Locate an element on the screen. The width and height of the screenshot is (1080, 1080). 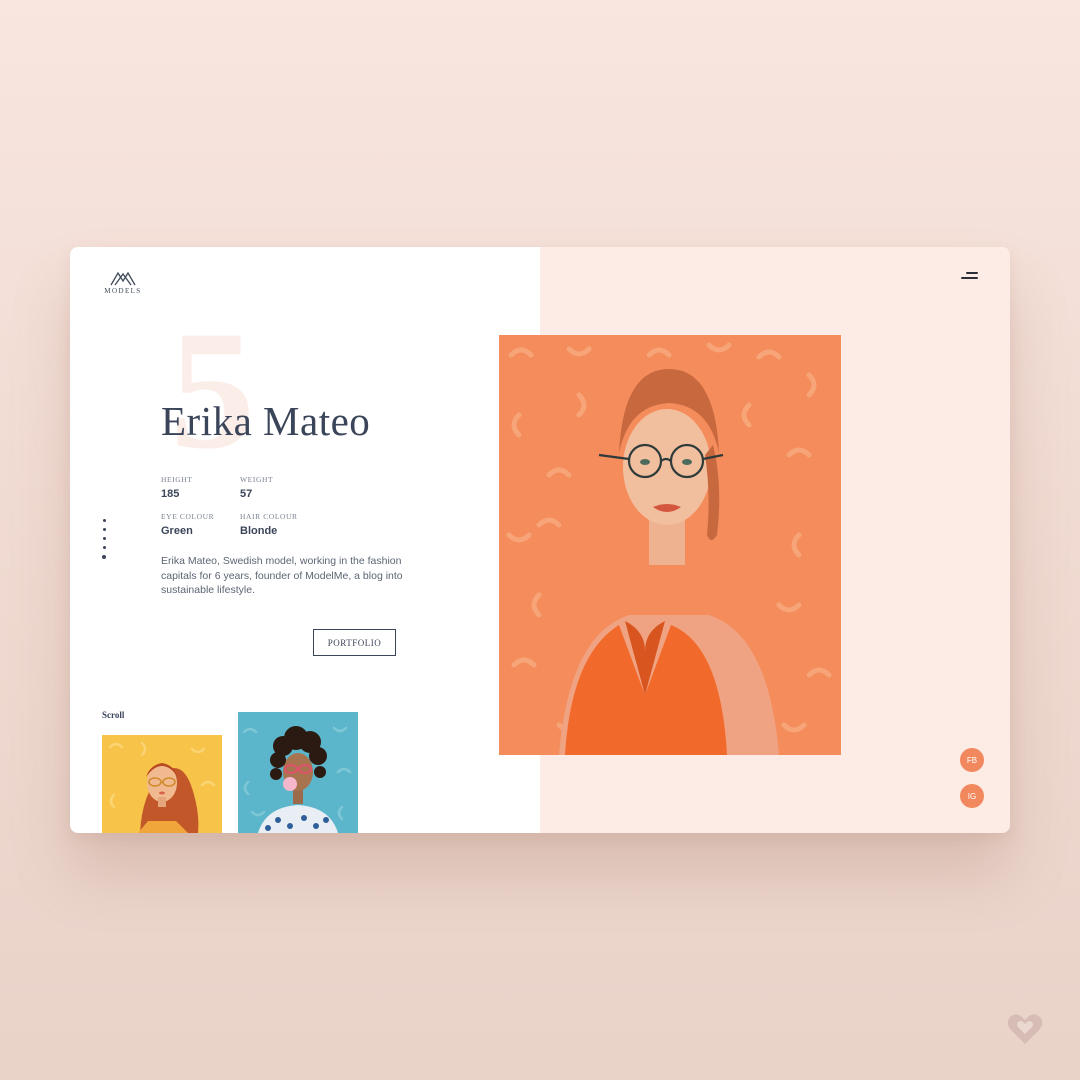
model-thumbnail-yellow is located at coordinates (162, 784).